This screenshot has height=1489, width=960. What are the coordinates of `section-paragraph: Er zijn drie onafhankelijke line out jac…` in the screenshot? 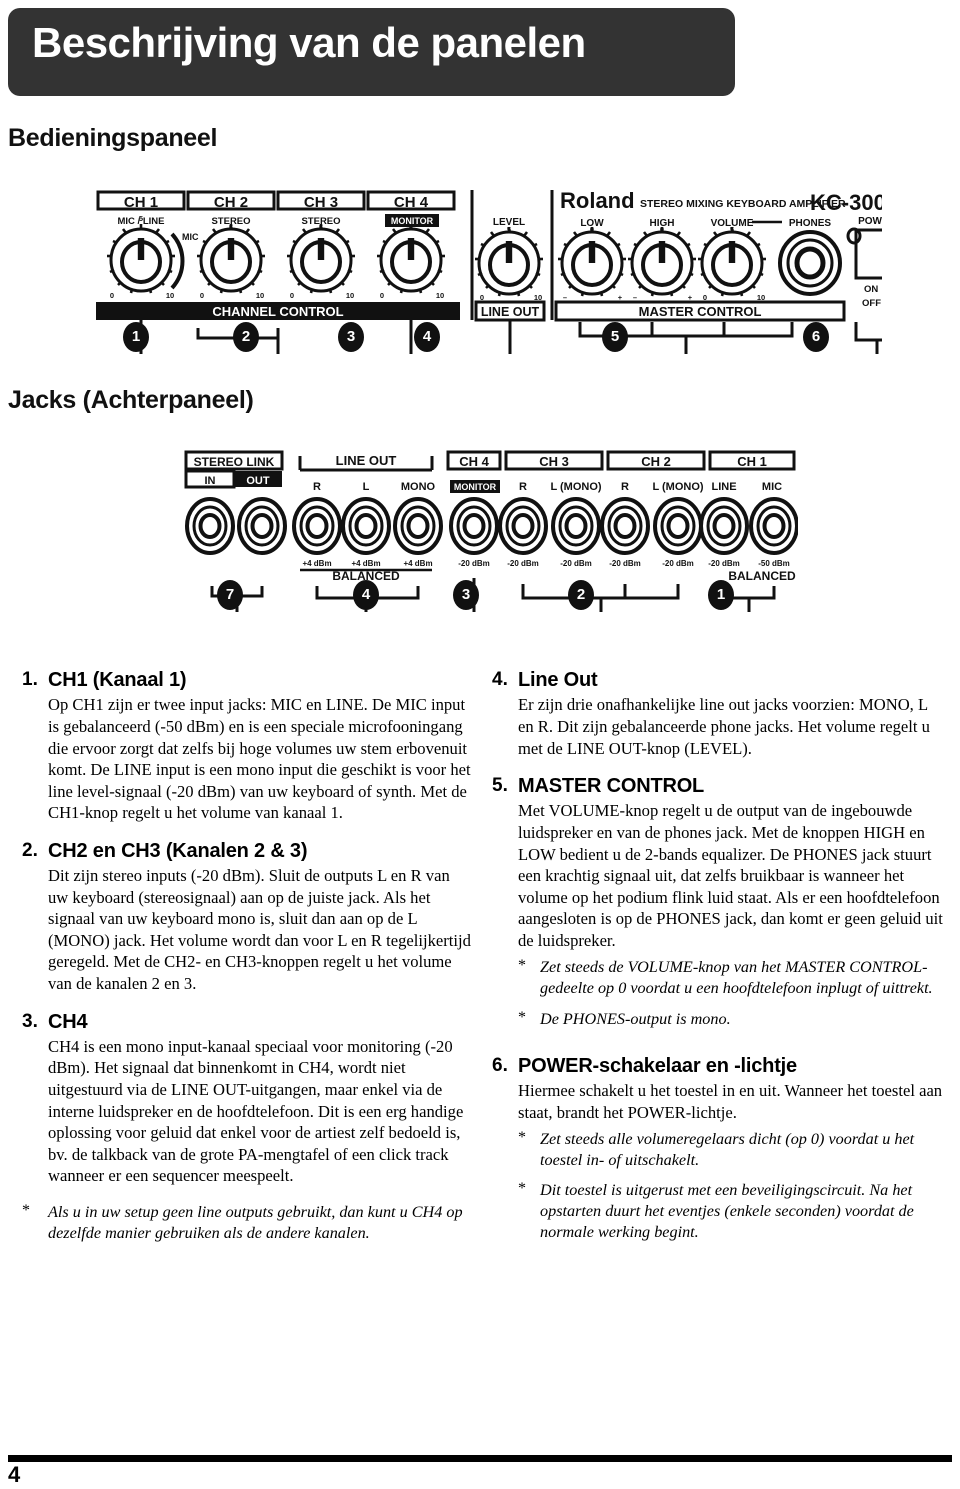 It's located at (724, 726).